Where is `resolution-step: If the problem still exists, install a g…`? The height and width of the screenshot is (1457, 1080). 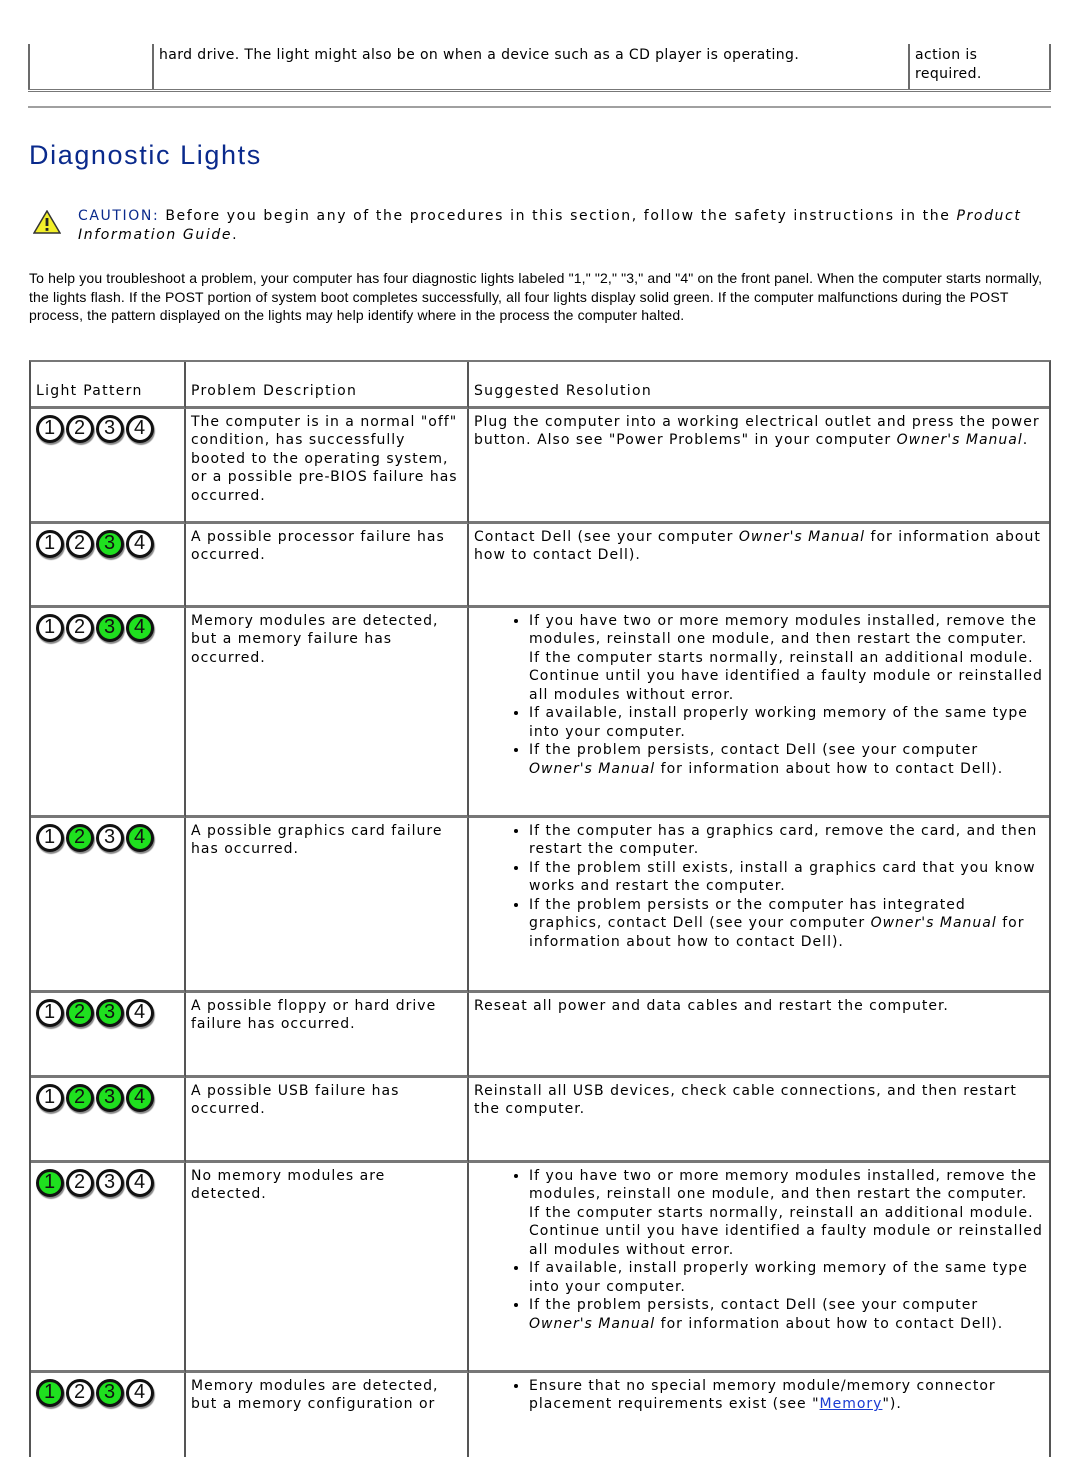 resolution-step: If the problem still exists, install a g… is located at coordinates (786, 877).